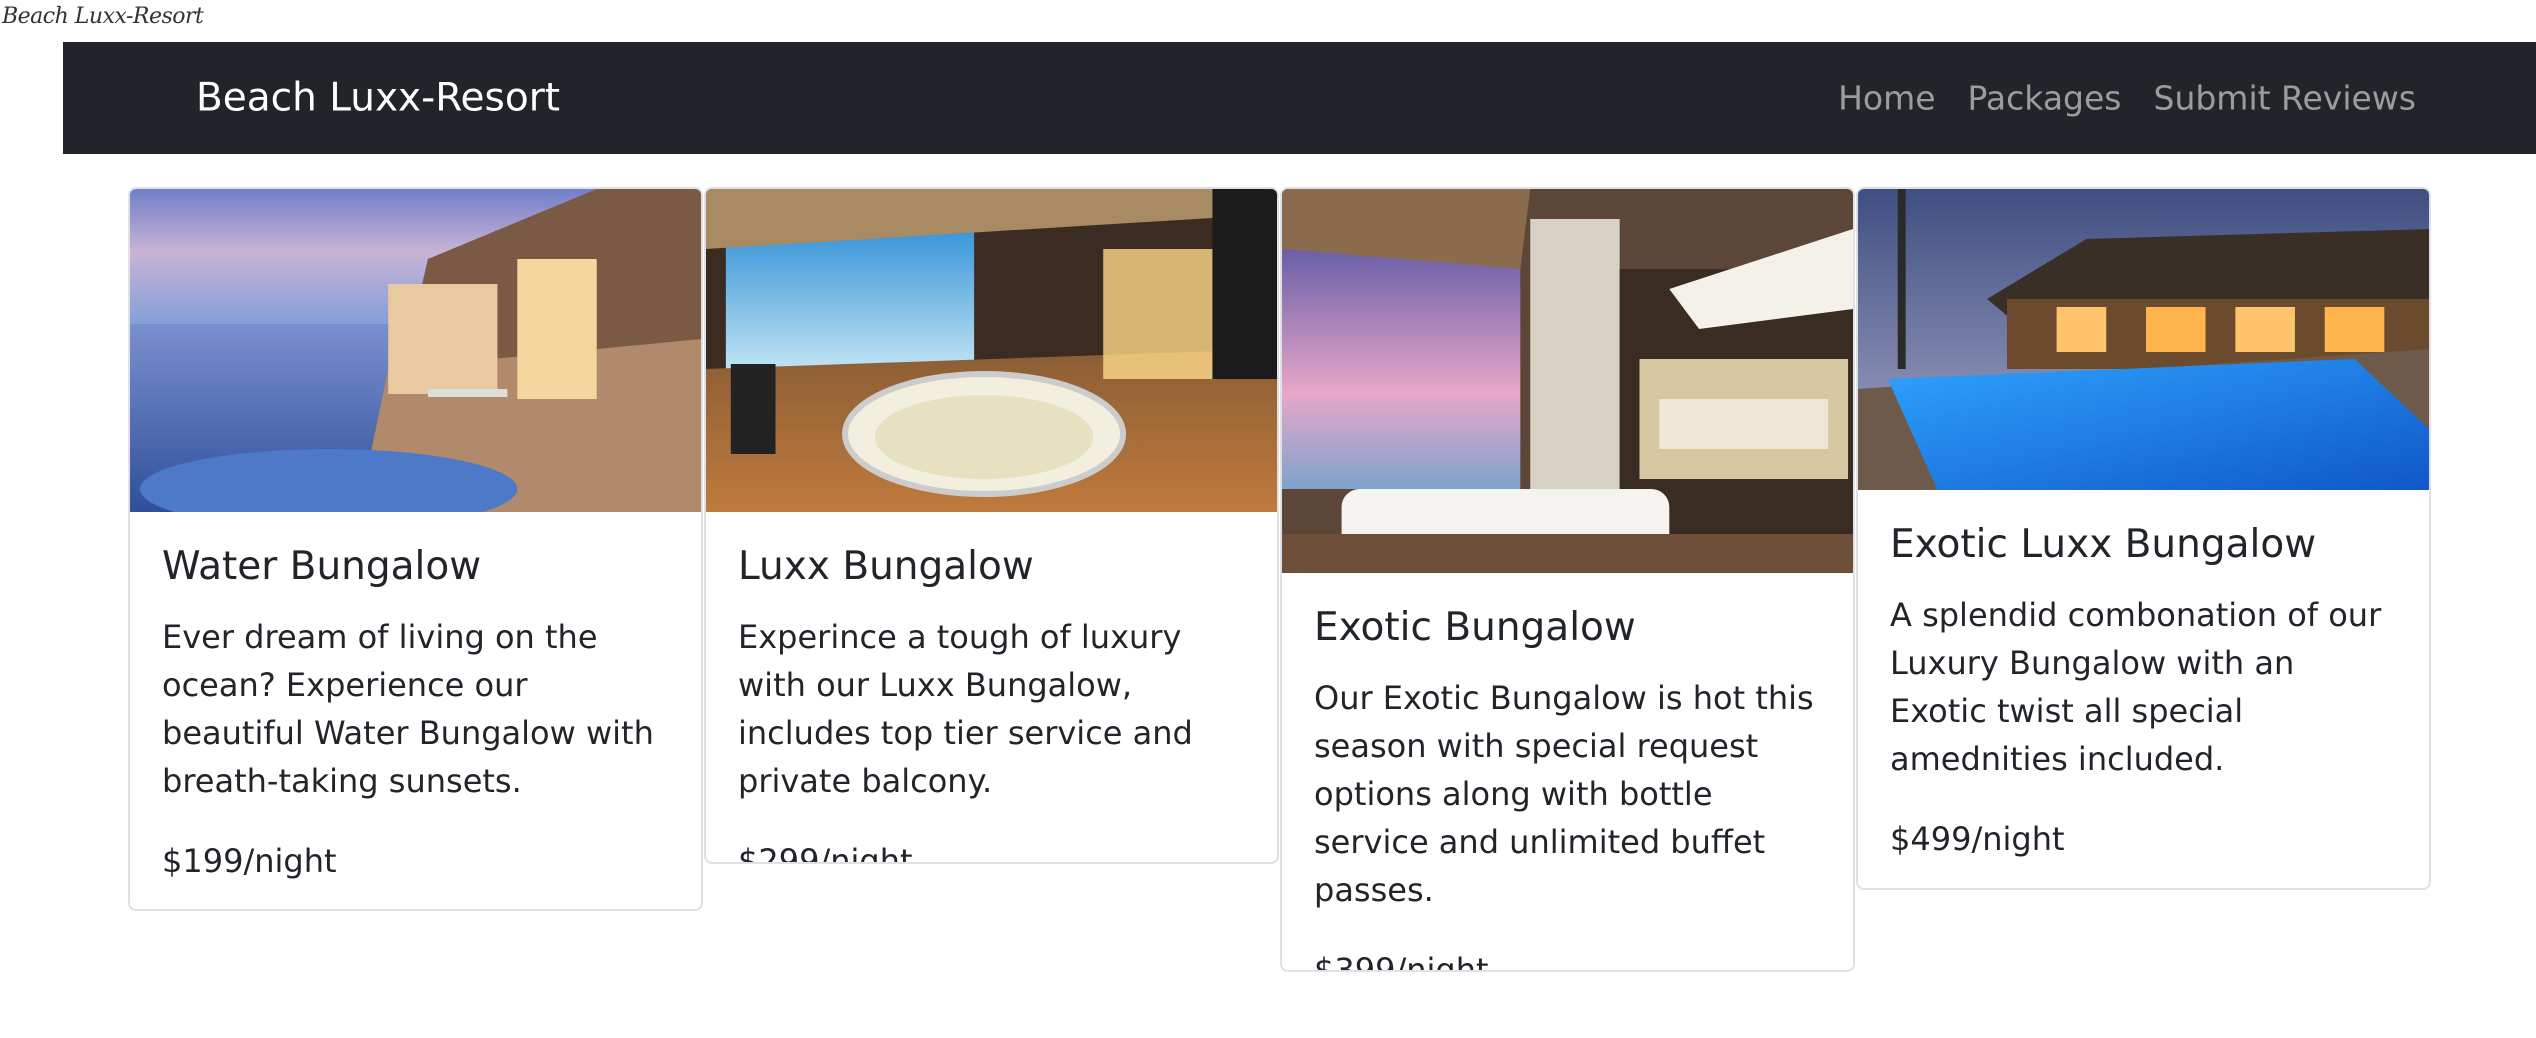 The height and width of the screenshot is (1038, 2536). What do you see at coordinates (1475, 627) in the screenshot?
I see `card-title: Exotic Bungalow` at bounding box center [1475, 627].